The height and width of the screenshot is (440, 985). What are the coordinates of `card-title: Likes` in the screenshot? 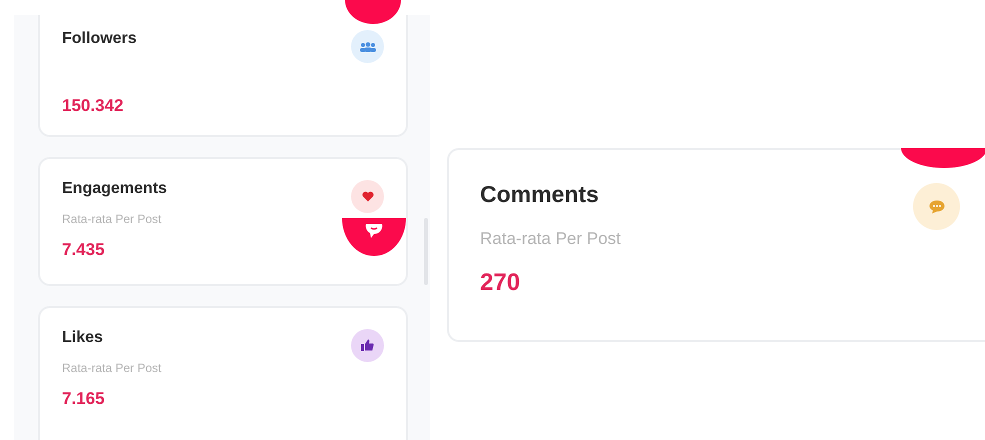 It's located at (83, 338).